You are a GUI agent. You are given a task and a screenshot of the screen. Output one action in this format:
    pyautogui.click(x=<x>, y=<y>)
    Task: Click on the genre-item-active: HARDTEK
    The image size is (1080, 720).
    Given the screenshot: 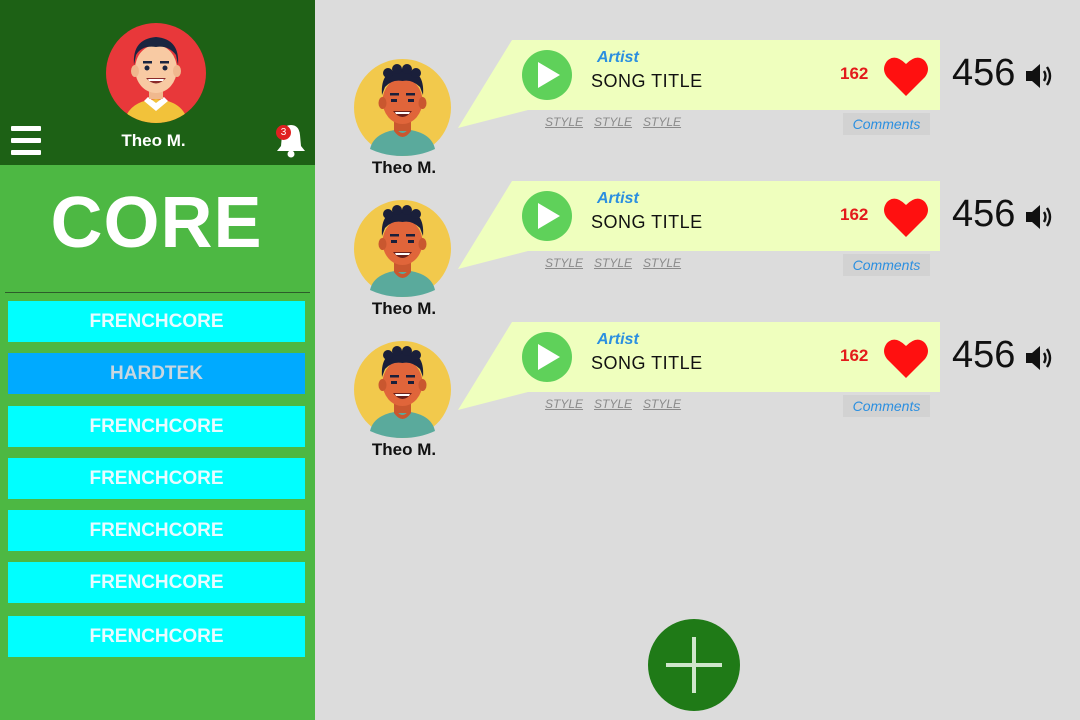 What is the action you would take?
    pyautogui.click(x=156, y=373)
    